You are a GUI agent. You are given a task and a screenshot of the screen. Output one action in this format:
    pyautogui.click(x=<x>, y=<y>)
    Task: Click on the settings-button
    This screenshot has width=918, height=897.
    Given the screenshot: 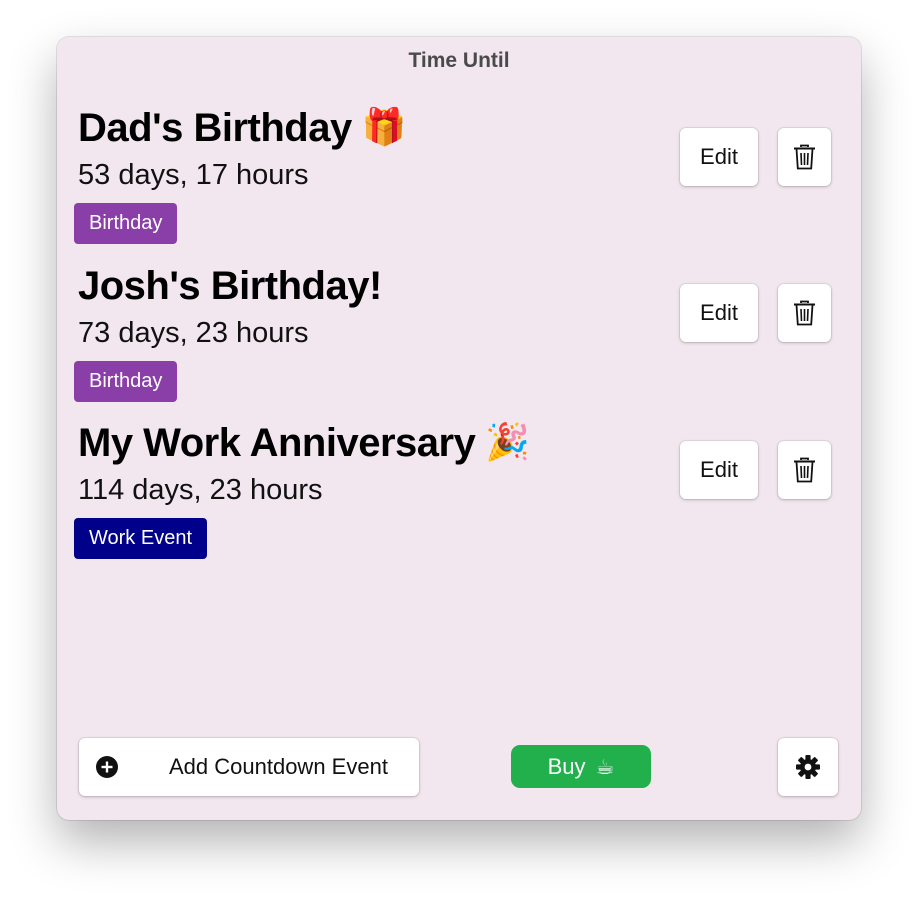 What is the action you would take?
    pyautogui.click(x=808, y=767)
    